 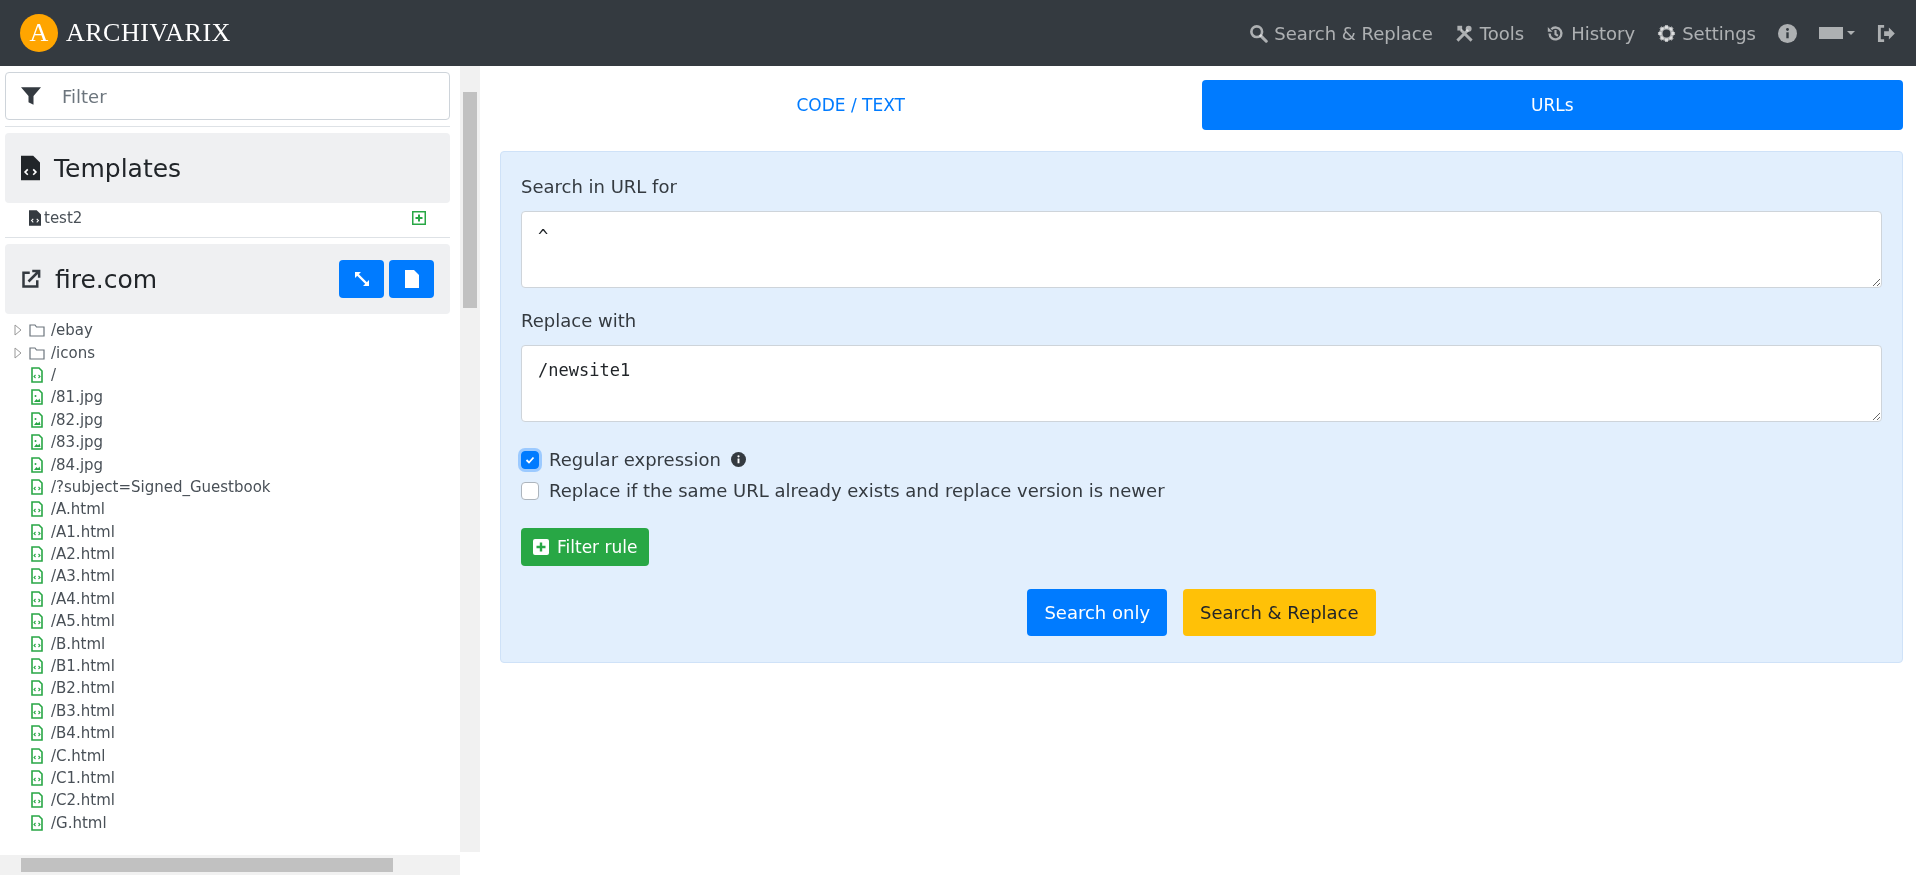 What do you see at coordinates (1552, 105) in the screenshot?
I see `tab: URLs` at bounding box center [1552, 105].